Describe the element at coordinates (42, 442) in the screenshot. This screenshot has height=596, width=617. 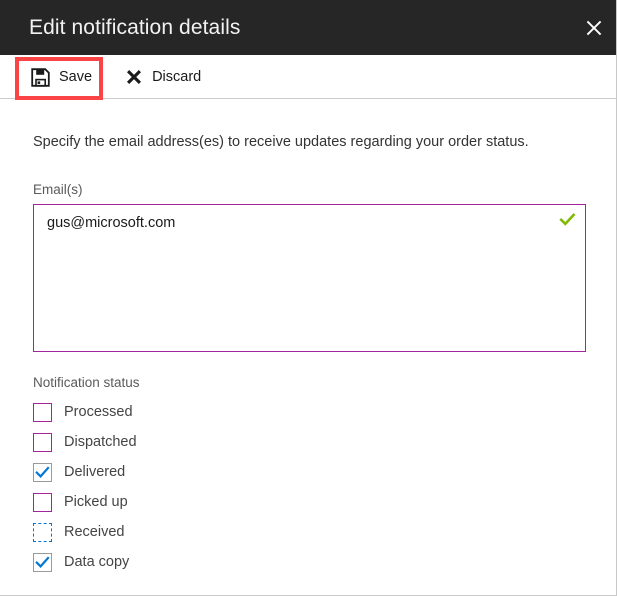
I see `checkbox-dispatched` at that location.